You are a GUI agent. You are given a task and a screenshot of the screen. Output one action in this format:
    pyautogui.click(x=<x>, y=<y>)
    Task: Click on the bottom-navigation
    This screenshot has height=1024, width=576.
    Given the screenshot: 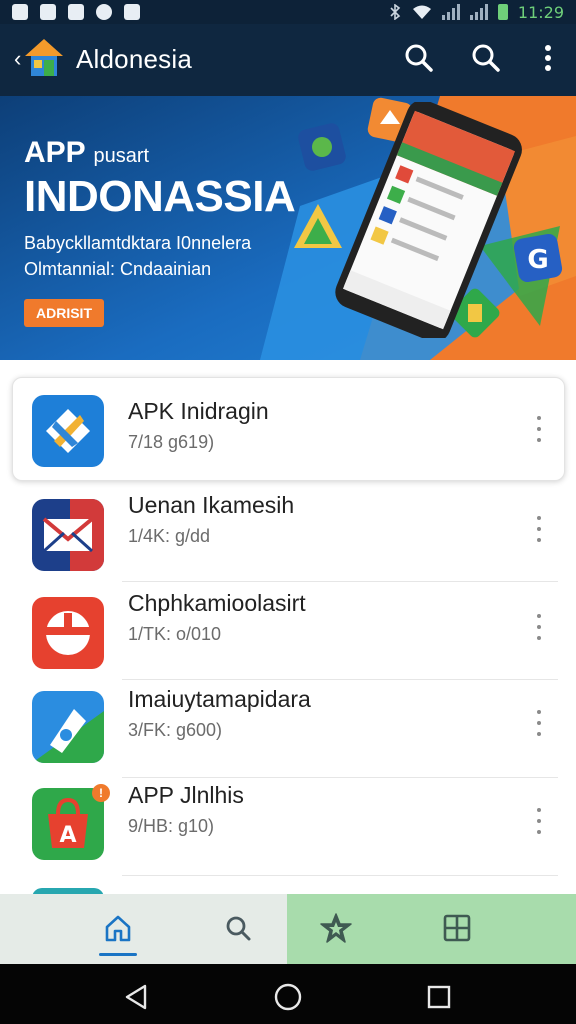 What is the action you would take?
    pyautogui.click(x=288, y=929)
    